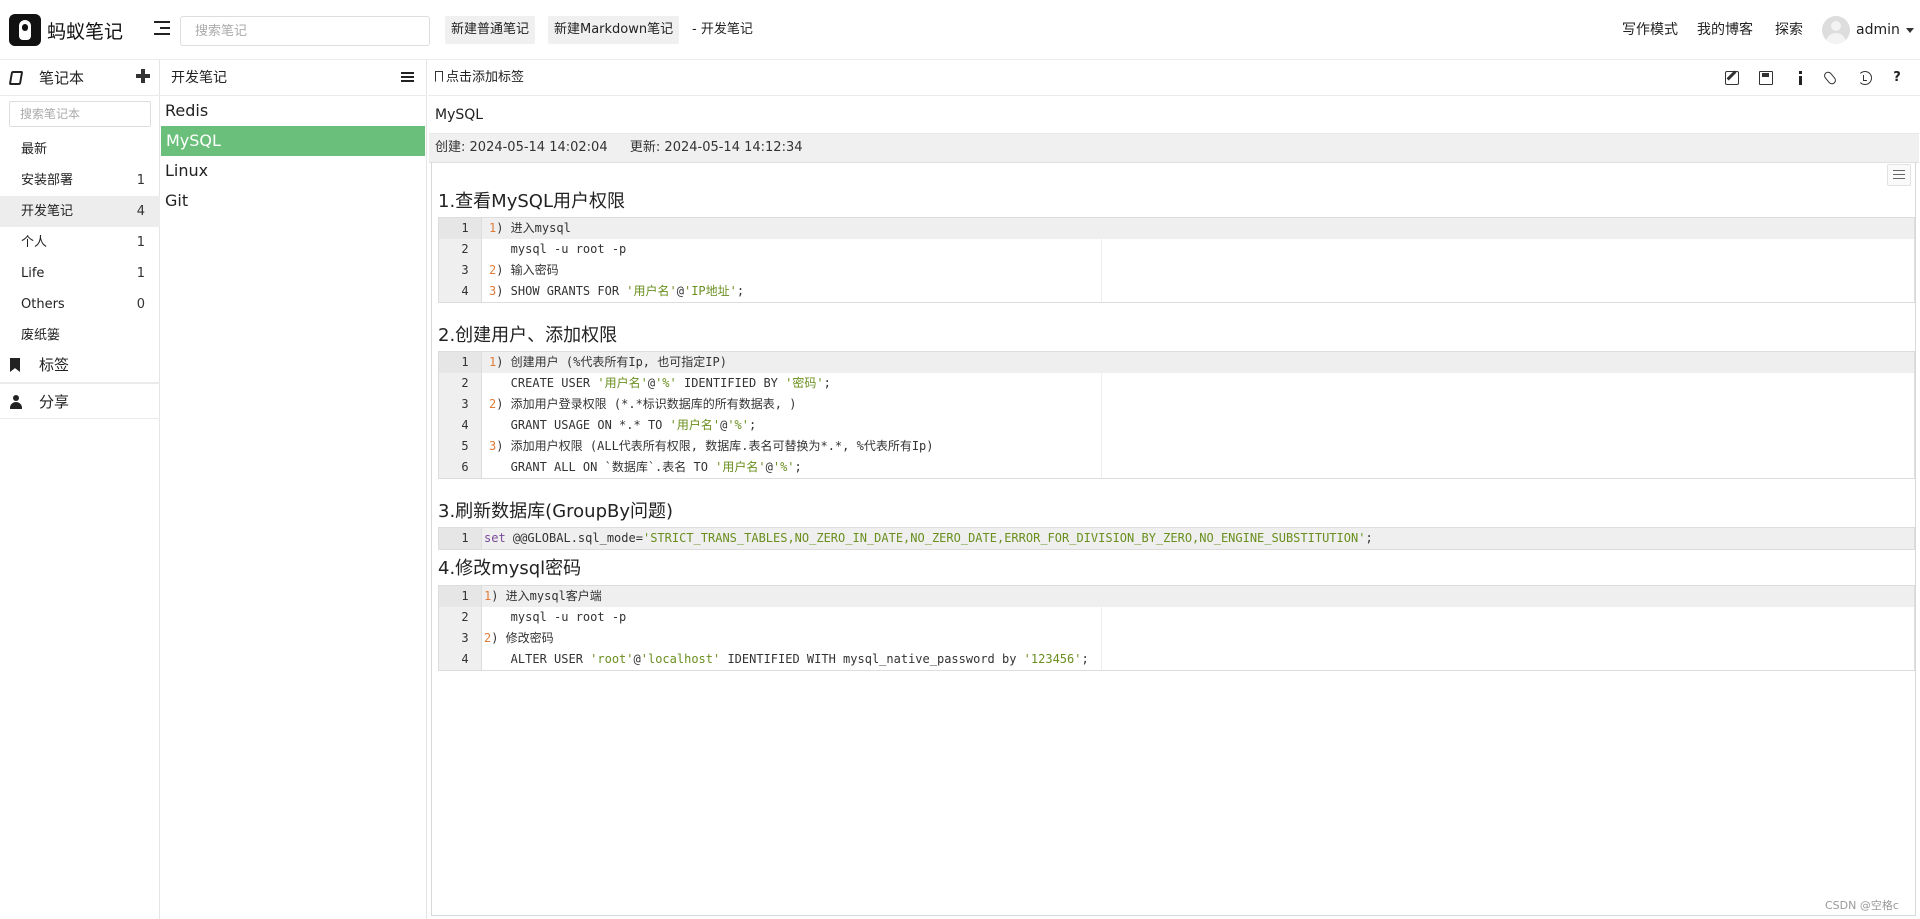  Describe the element at coordinates (1830, 78) in the screenshot. I see `attachment-icon` at that location.